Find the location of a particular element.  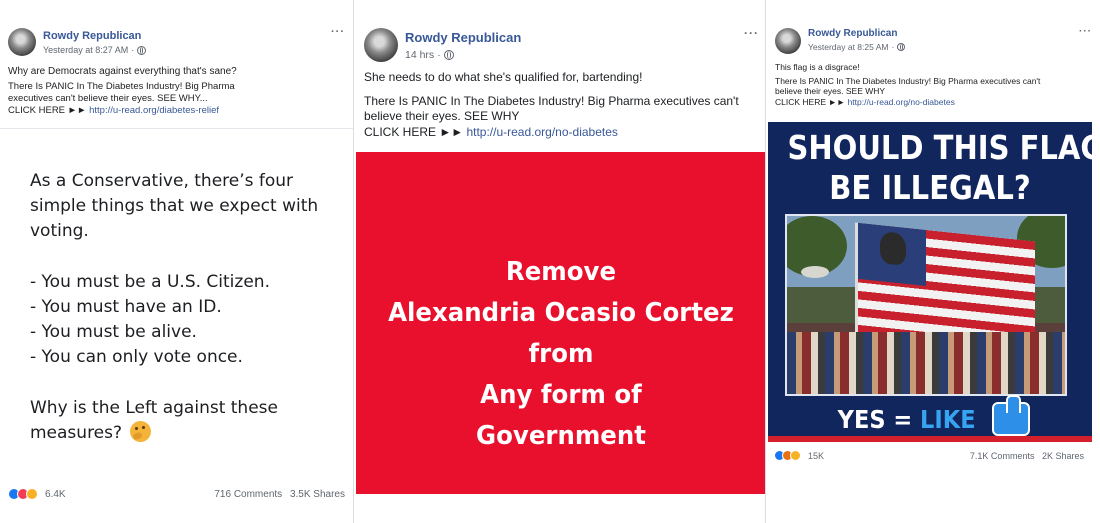

post-header: Rowdy Republican 14 hrs · is located at coordinates (442, 45).